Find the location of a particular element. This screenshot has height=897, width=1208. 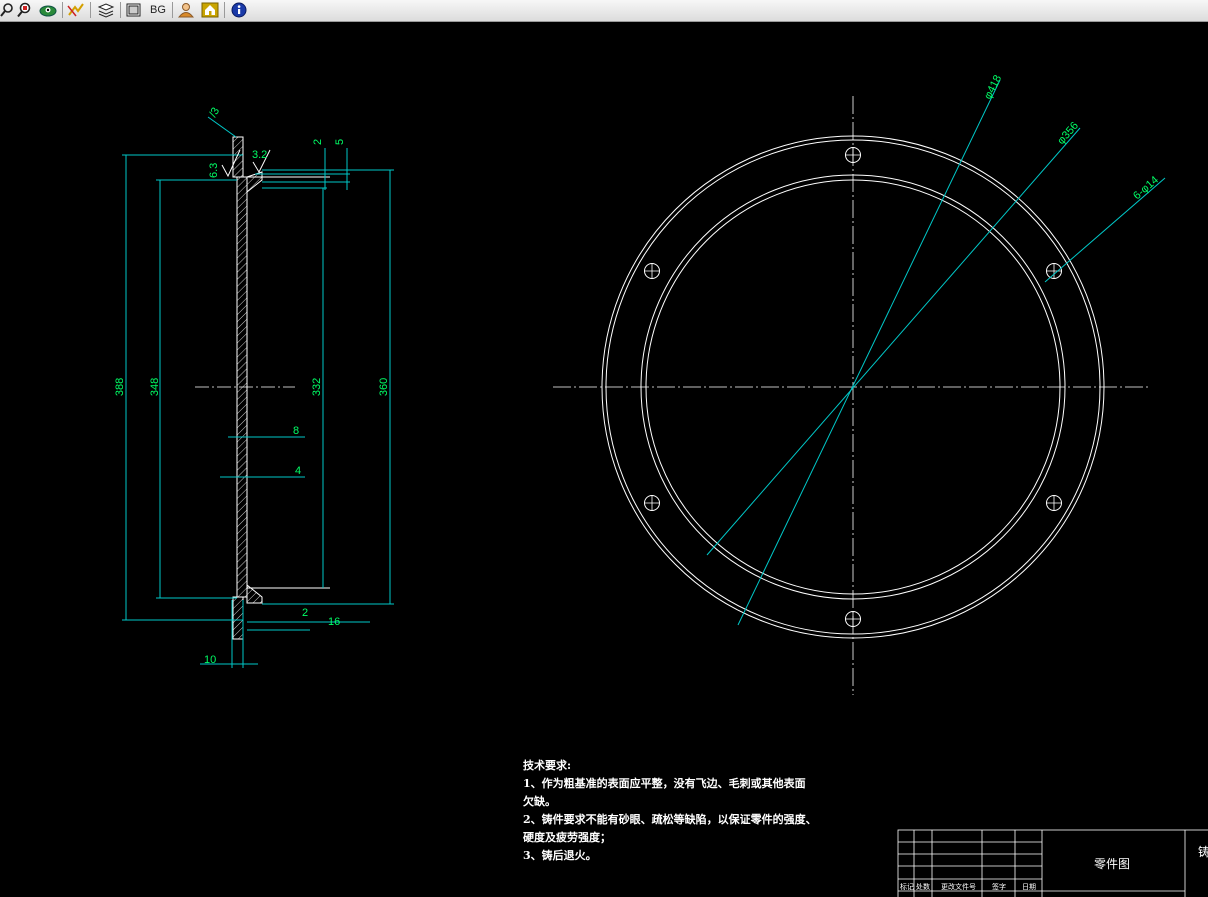

user-button is located at coordinates (186, 10).